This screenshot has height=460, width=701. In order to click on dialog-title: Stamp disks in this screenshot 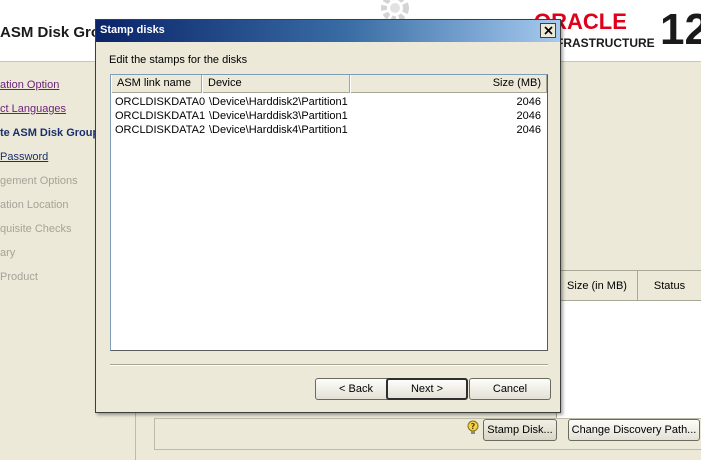, I will do `click(132, 30)`.